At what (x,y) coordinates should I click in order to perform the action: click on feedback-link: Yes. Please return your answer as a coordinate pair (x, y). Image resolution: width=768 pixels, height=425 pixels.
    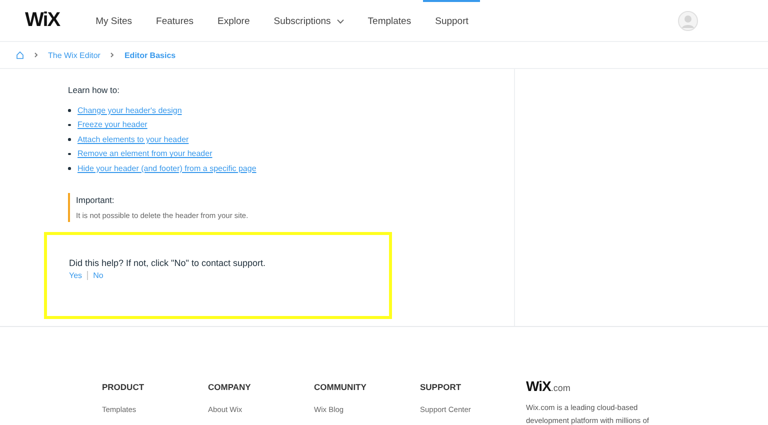
    Looking at the image, I should click on (75, 275).